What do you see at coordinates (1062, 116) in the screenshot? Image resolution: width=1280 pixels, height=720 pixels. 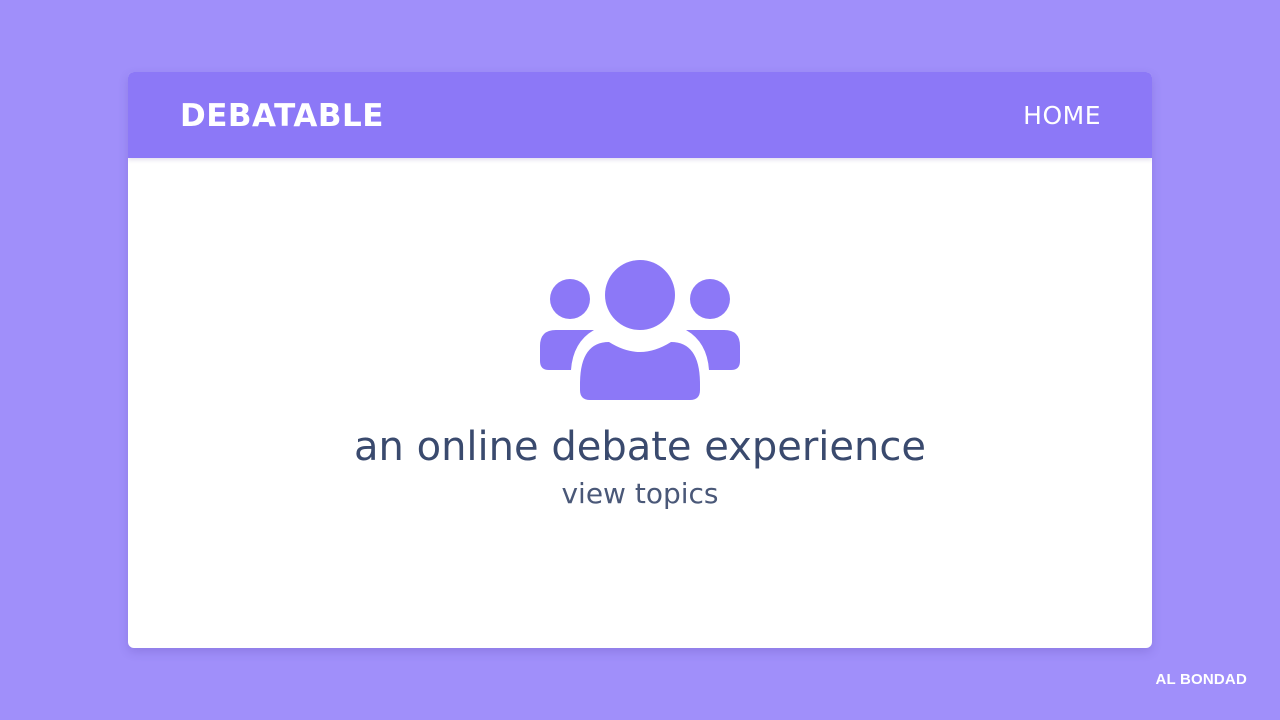 I see `nav-home-link: HOME` at bounding box center [1062, 116].